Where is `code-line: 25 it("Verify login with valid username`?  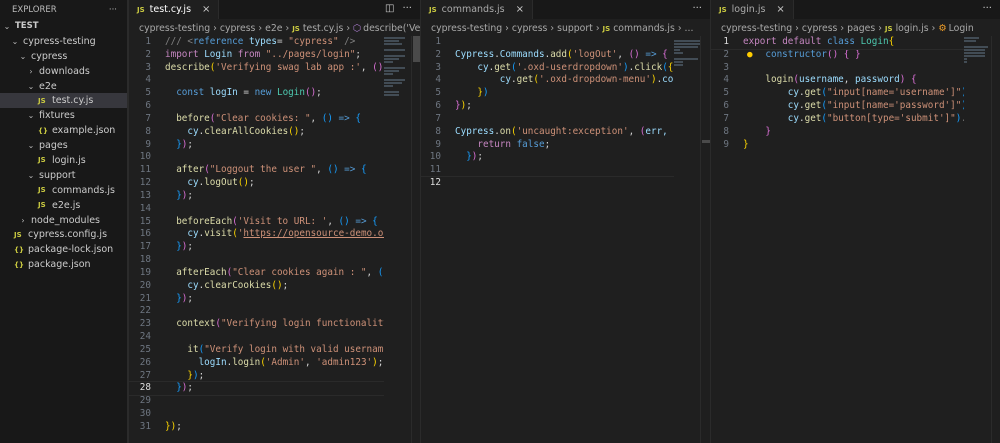 code-line: 25 it("Verify login with valid username is located at coordinates (256, 350).